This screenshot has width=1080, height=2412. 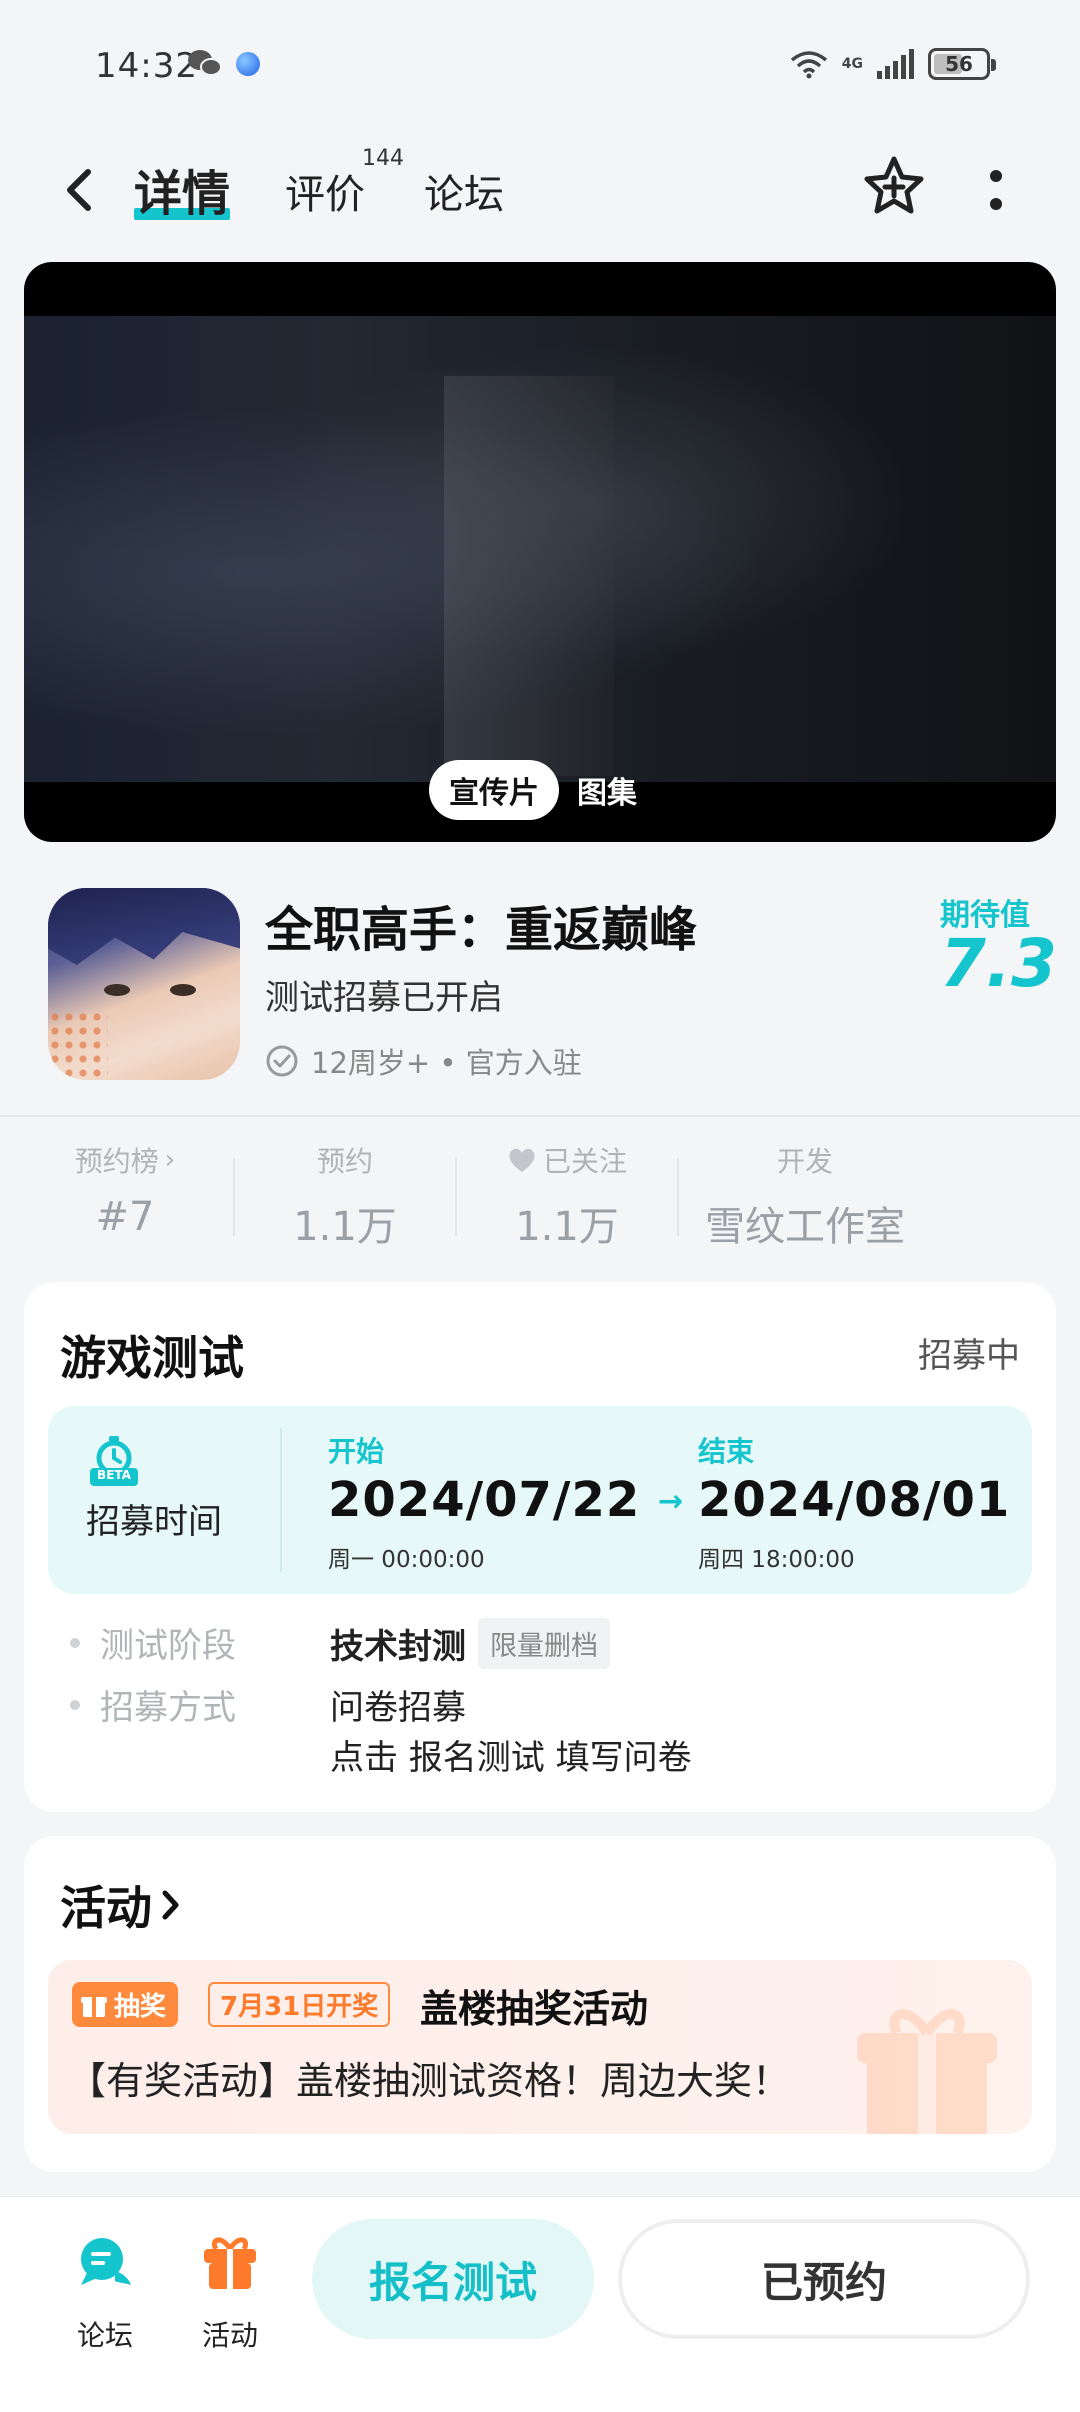 What do you see at coordinates (345, 1196) in the screenshot?
I see `stat-reservations: 预约 1.1万` at bounding box center [345, 1196].